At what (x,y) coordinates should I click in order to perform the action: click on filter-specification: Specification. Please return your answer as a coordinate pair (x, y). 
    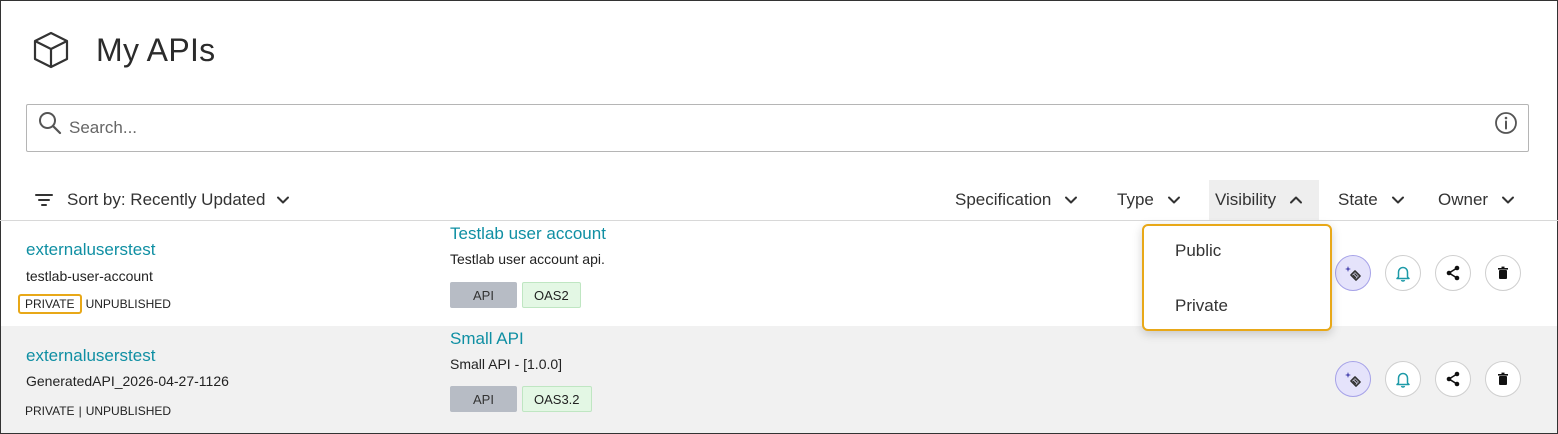
    Looking at the image, I should click on (1017, 200).